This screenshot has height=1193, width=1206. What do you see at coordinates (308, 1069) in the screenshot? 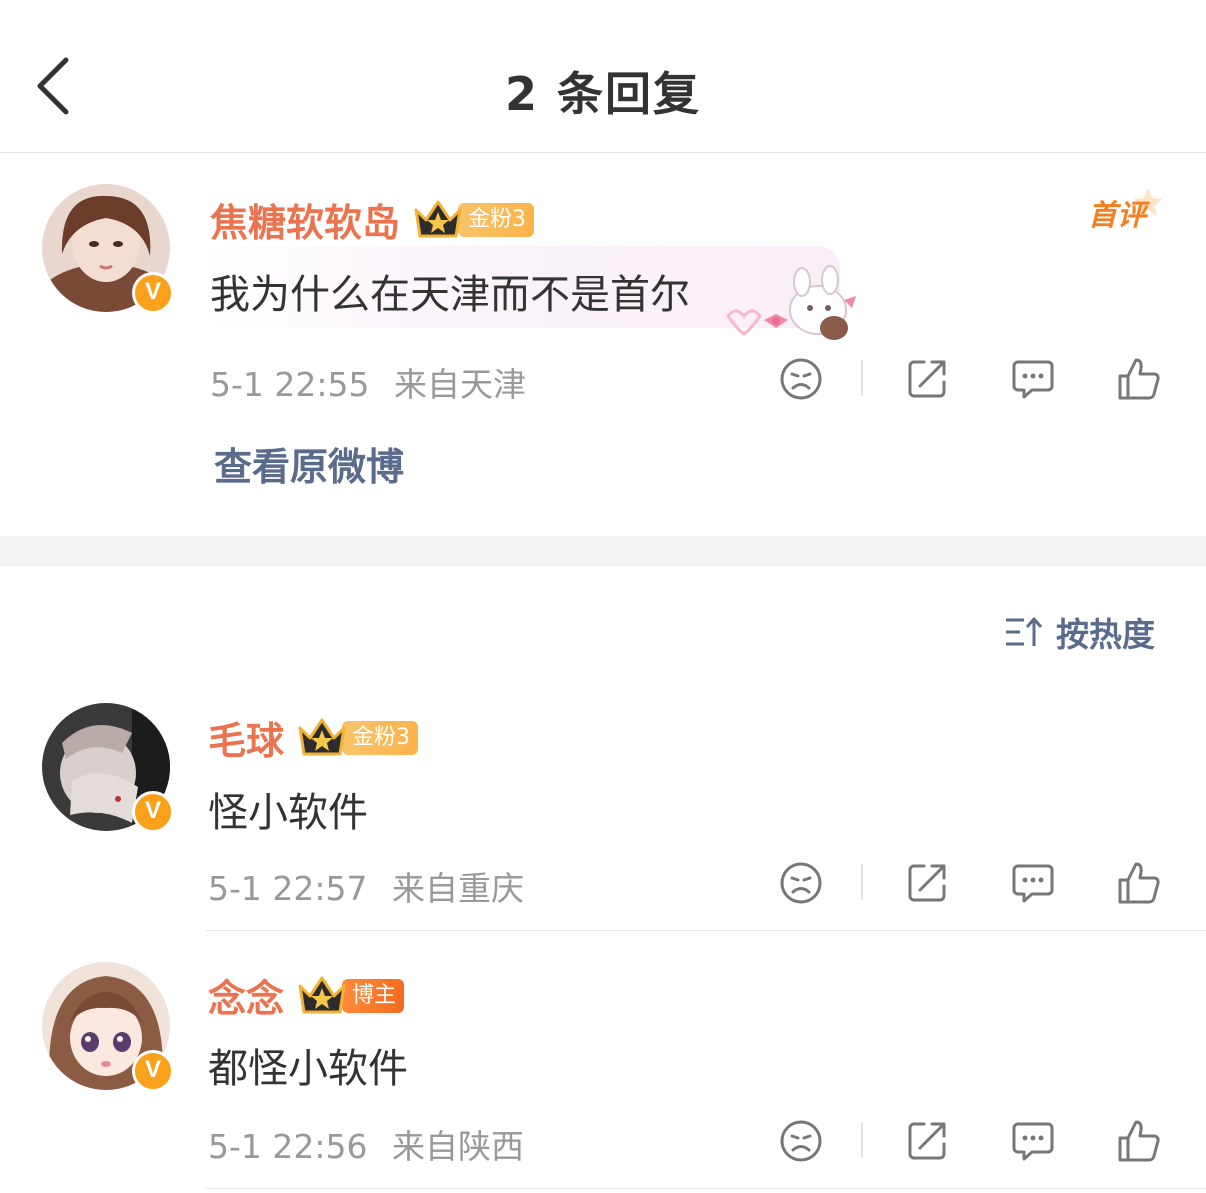
I see `comment-text: 都怪小软件` at bounding box center [308, 1069].